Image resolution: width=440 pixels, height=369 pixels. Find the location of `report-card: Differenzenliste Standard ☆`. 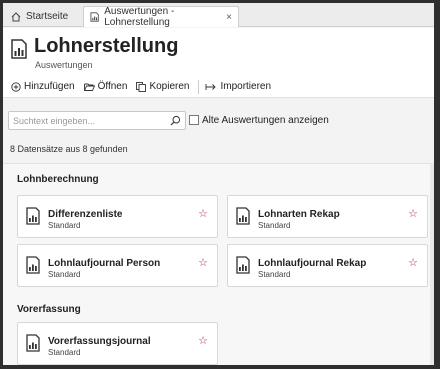

report-card: Differenzenliste Standard ☆ is located at coordinates (117, 216).